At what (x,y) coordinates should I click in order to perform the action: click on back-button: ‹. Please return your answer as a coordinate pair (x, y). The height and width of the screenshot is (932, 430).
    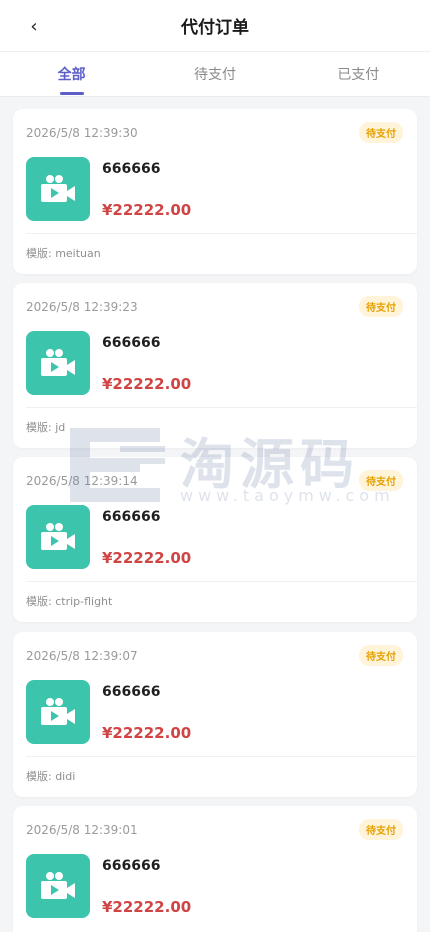
    Looking at the image, I should click on (34, 26).